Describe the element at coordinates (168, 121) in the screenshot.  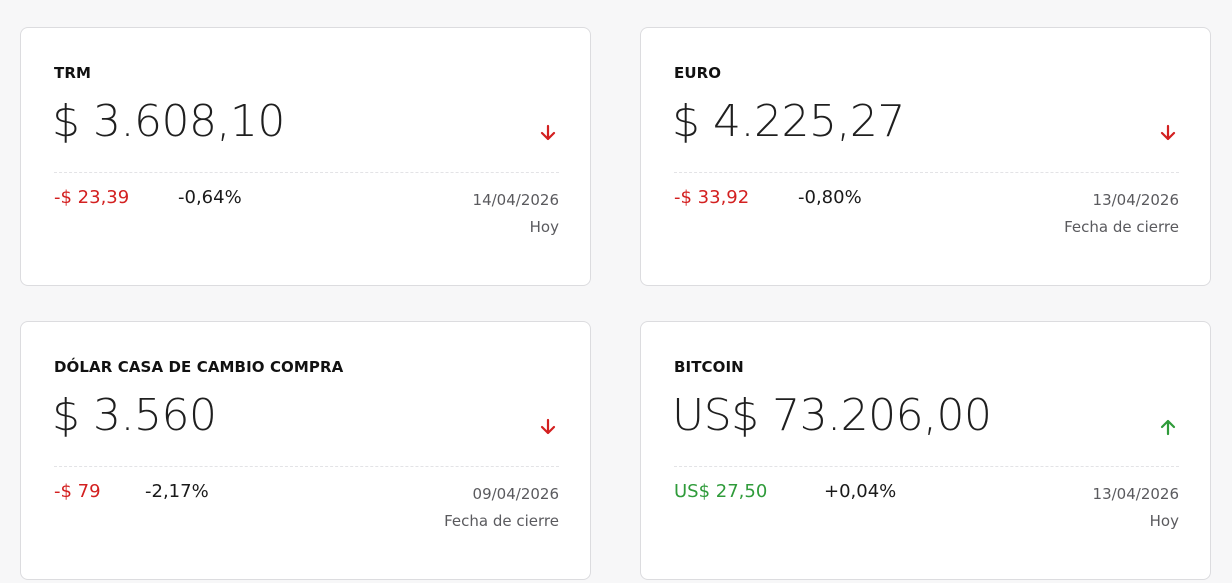
I see `card-value: $ 3.608,10` at that location.